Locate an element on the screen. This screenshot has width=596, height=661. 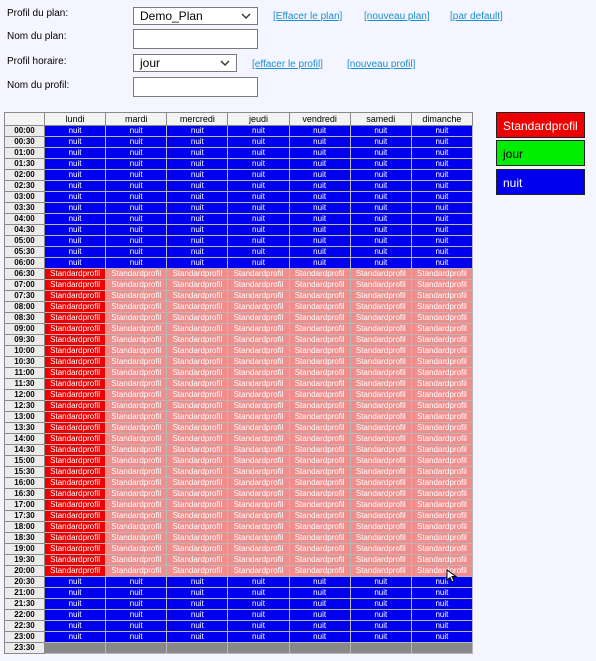
legend-nuit: nuit is located at coordinates (540, 182).